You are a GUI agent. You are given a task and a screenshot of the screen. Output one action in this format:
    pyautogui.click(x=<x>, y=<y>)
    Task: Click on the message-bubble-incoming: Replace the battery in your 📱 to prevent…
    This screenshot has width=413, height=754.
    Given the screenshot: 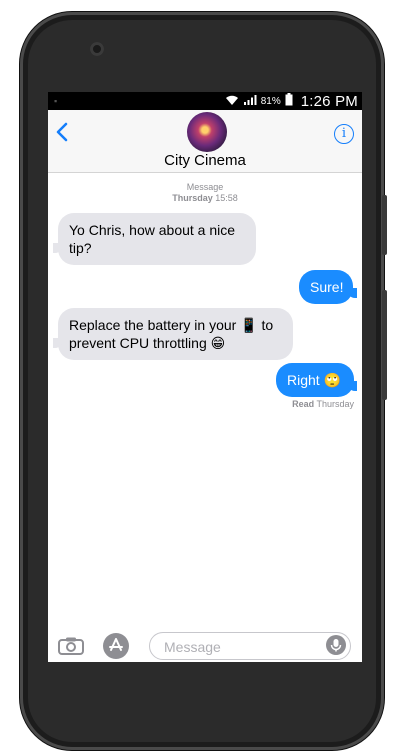 What is the action you would take?
    pyautogui.click(x=175, y=334)
    